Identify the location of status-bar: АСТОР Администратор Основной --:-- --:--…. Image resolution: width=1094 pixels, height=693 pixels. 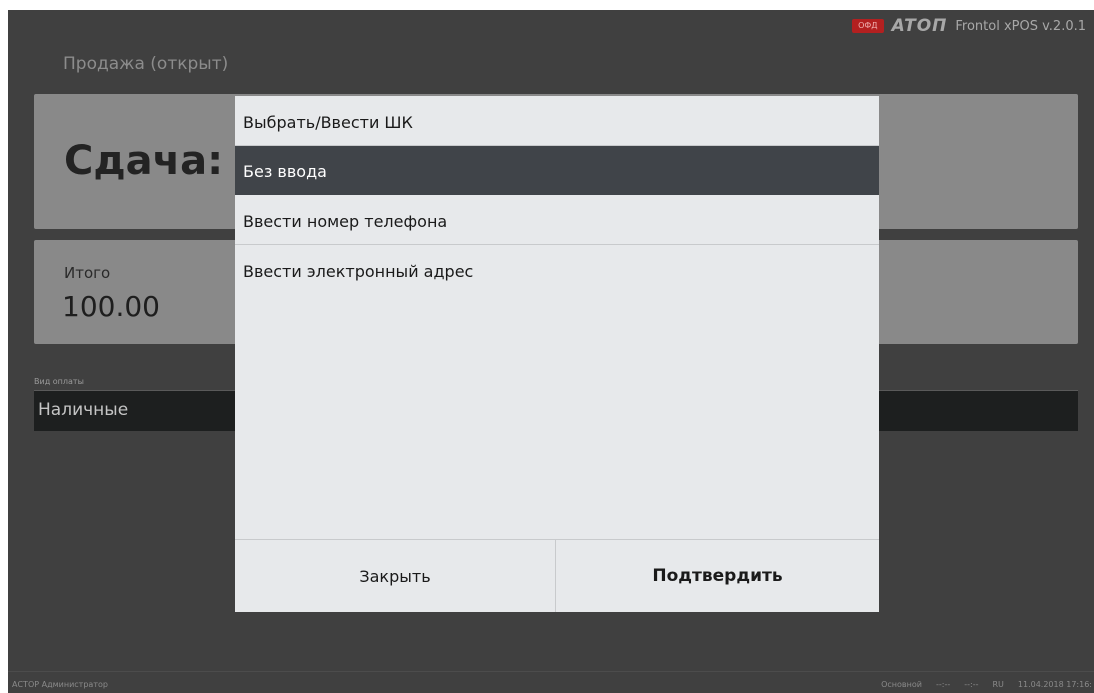
(551, 682).